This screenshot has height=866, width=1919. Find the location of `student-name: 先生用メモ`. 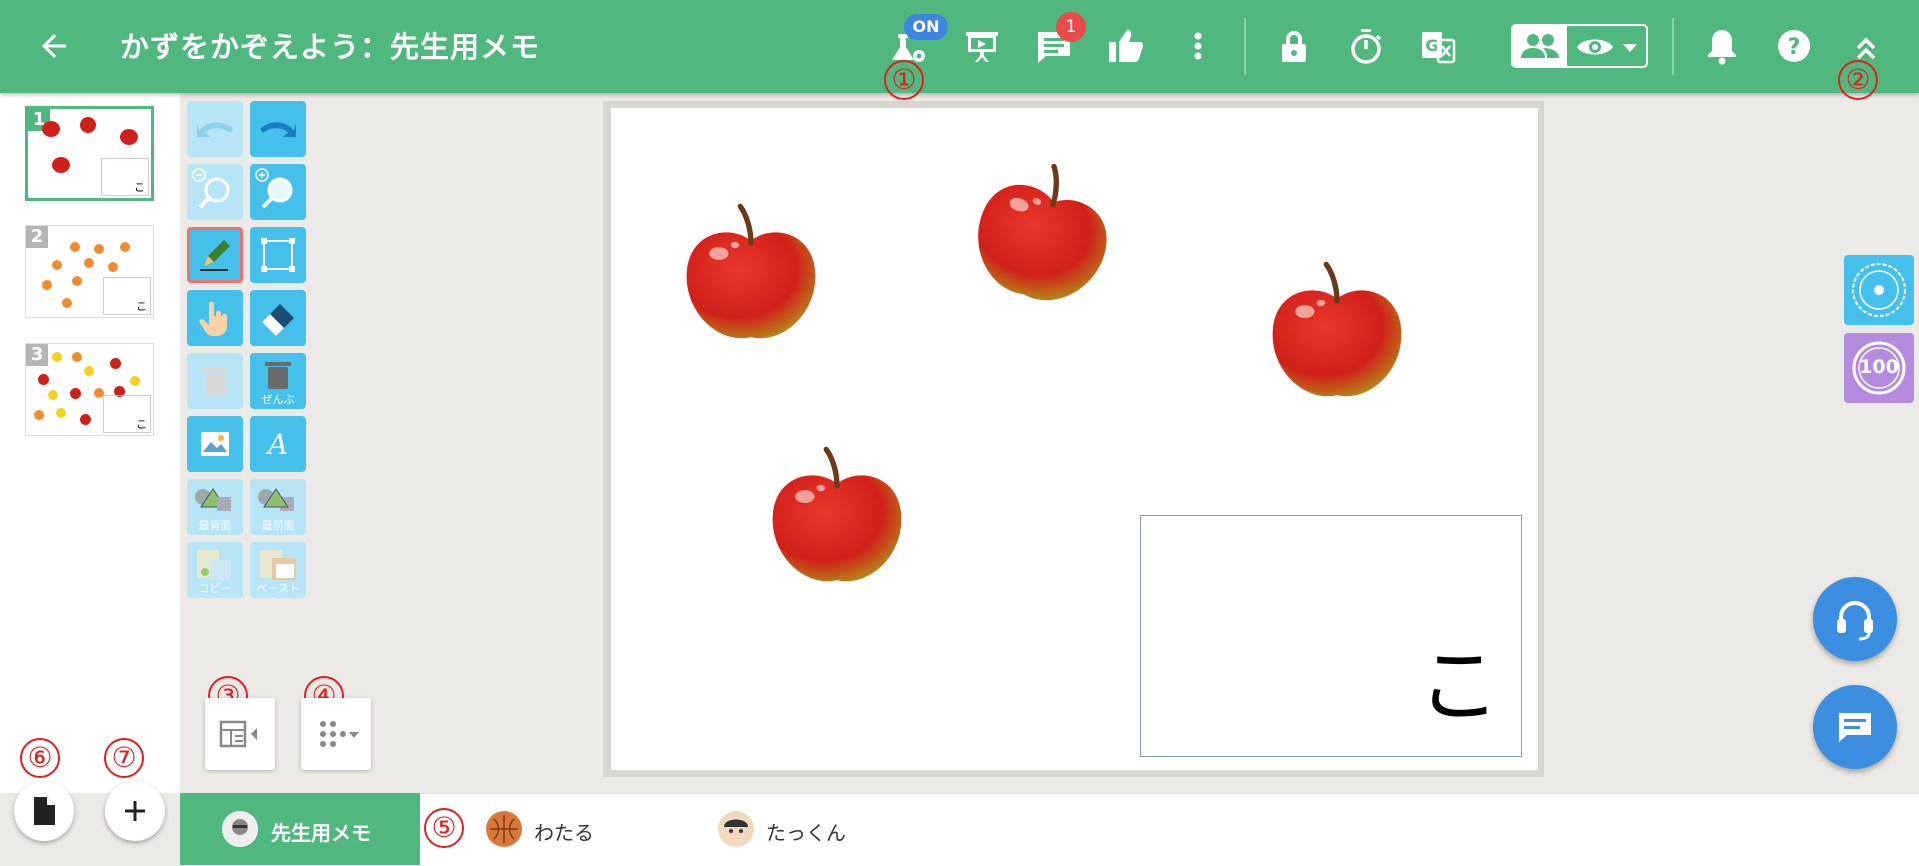

student-name: 先生用メモ is located at coordinates (321, 833).